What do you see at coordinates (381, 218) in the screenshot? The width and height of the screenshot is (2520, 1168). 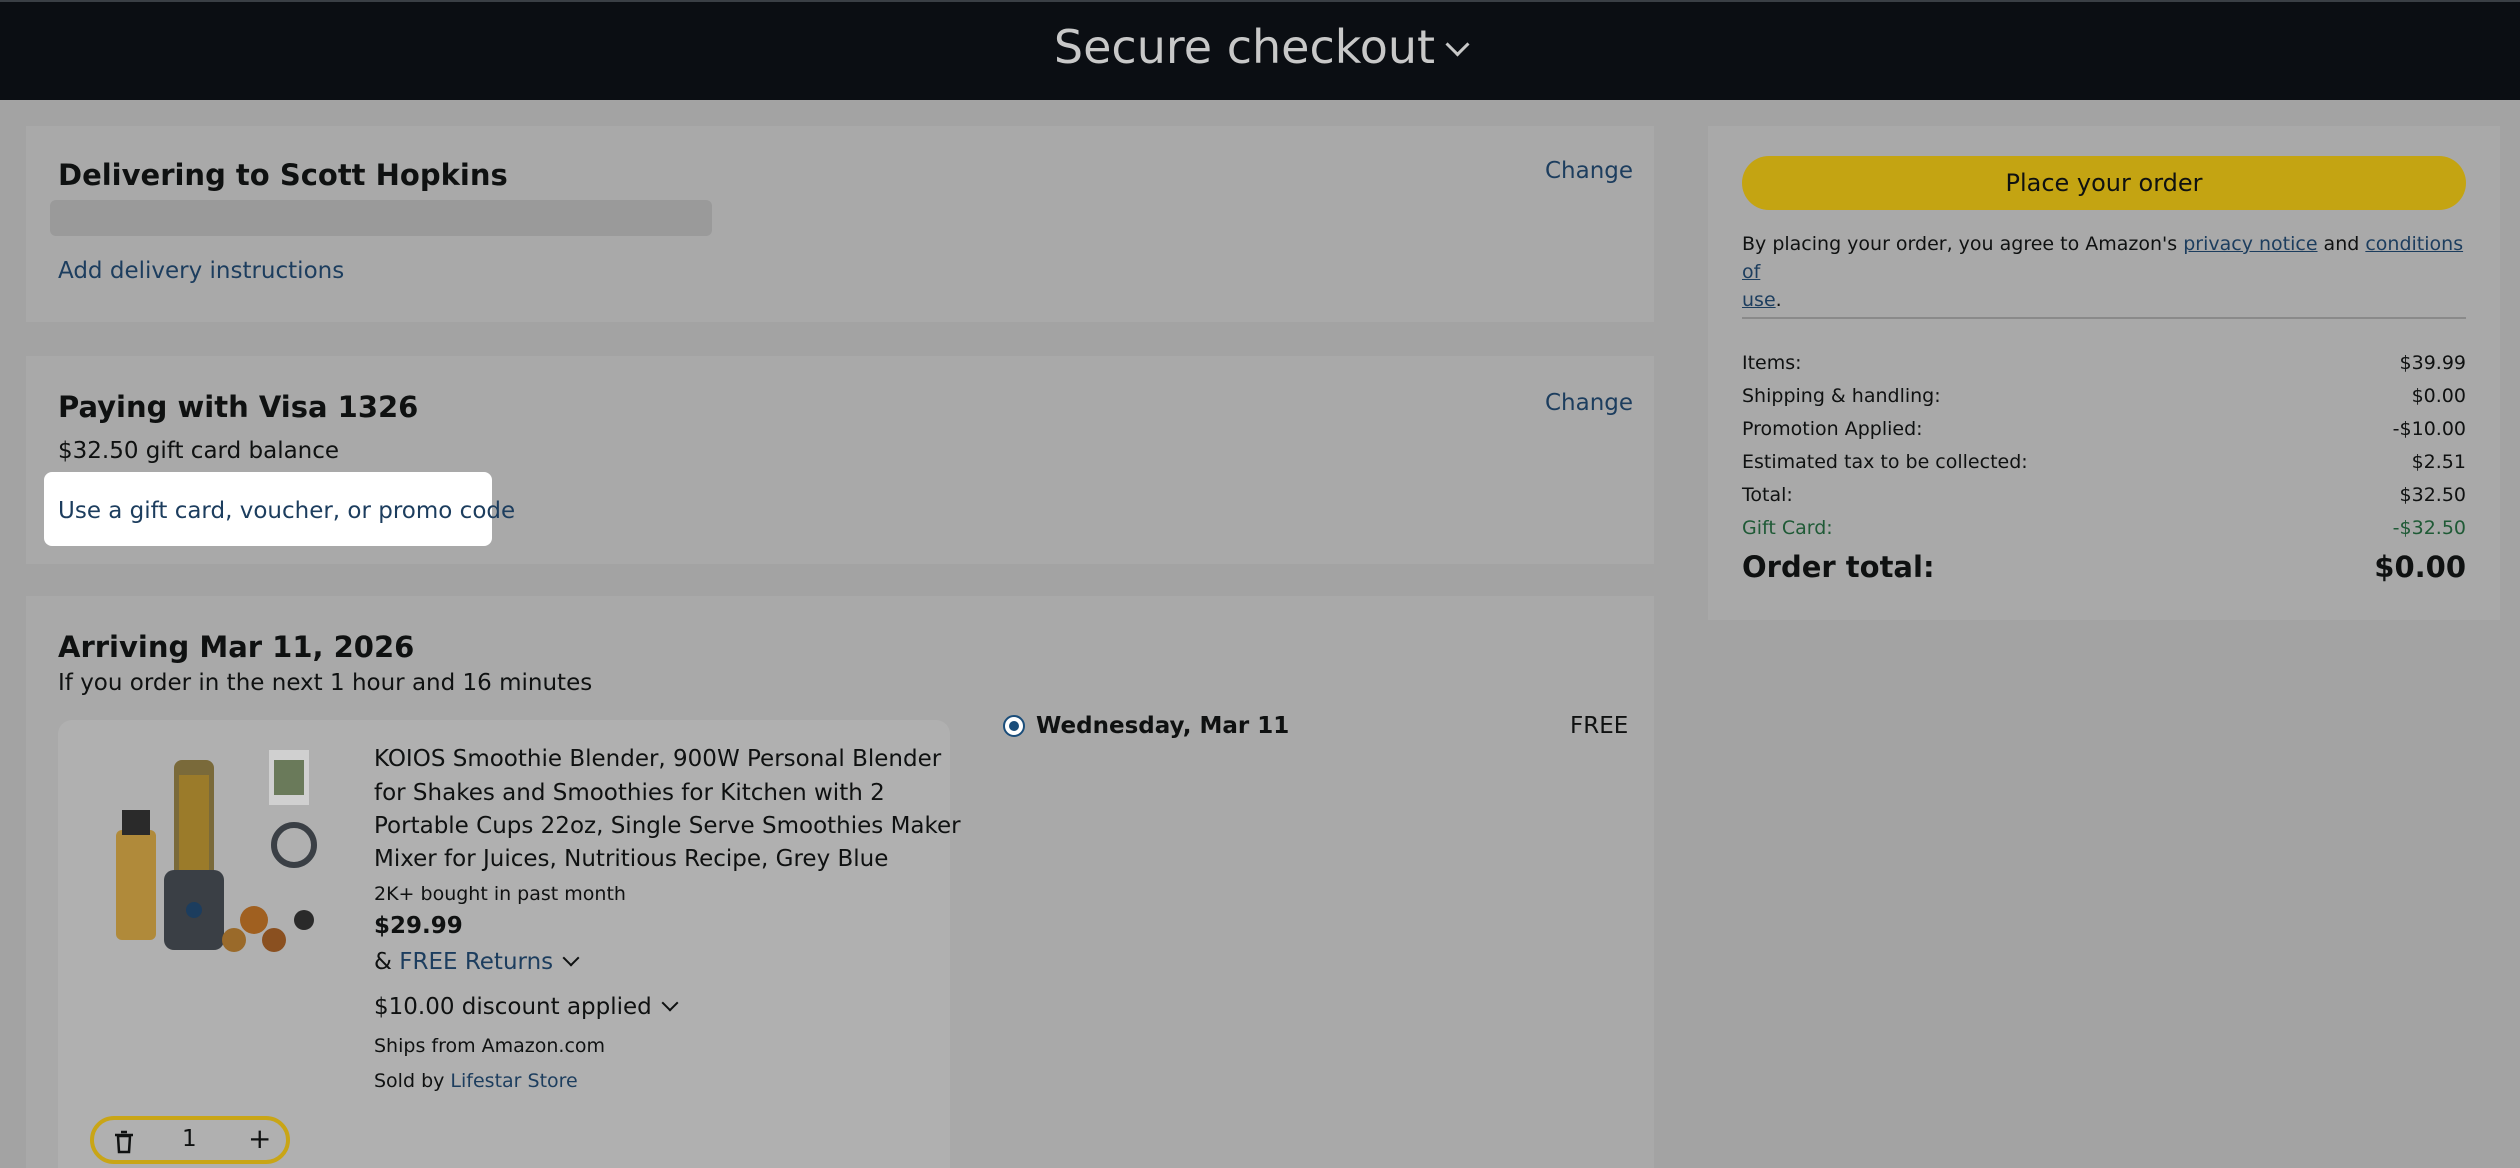 I see `address-redacted` at bounding box center [381, 218].